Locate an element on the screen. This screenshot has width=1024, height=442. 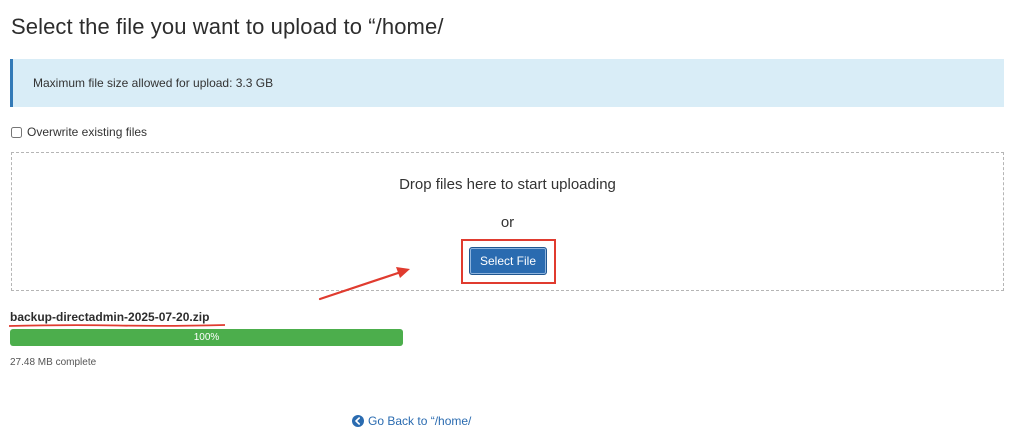
overwrite-checkbox is located at coordinates (16, 132).